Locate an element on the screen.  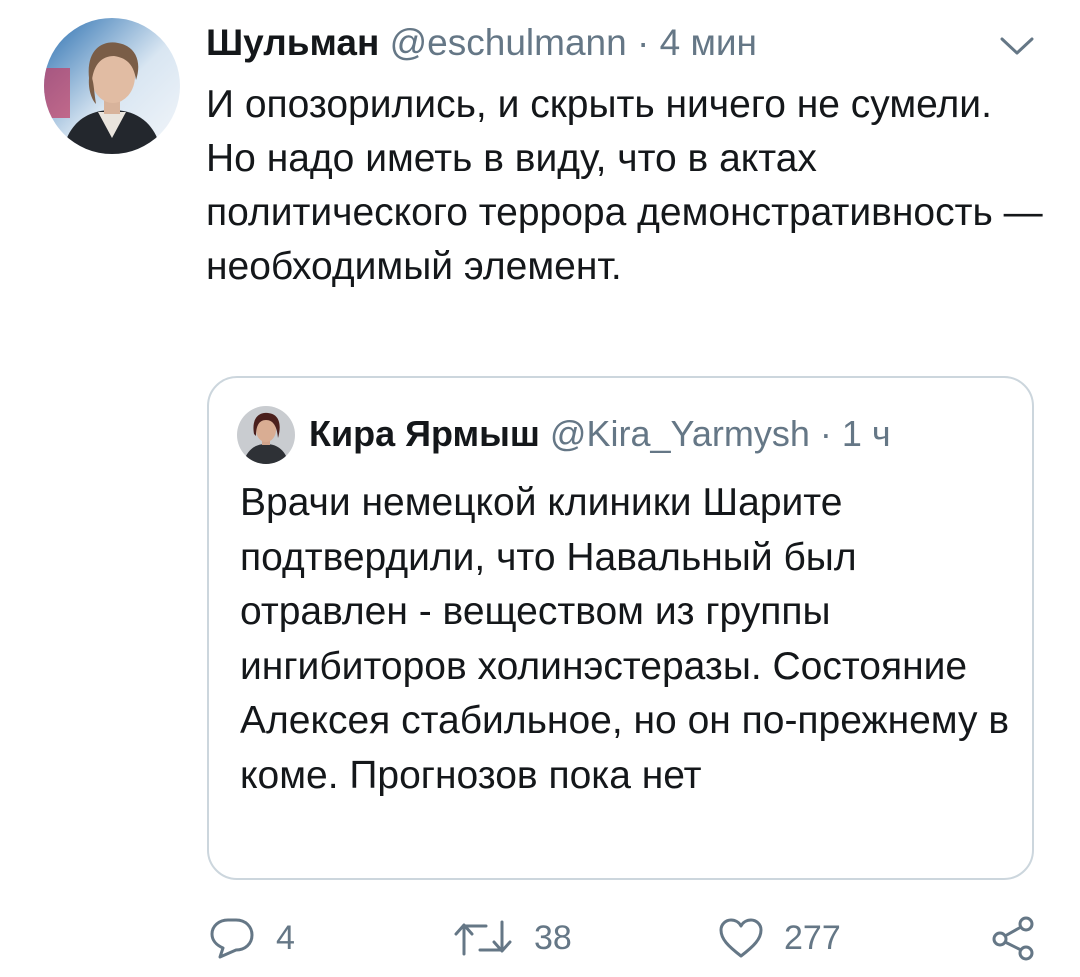
like-button: 277 is located at coordinates (779, 938).